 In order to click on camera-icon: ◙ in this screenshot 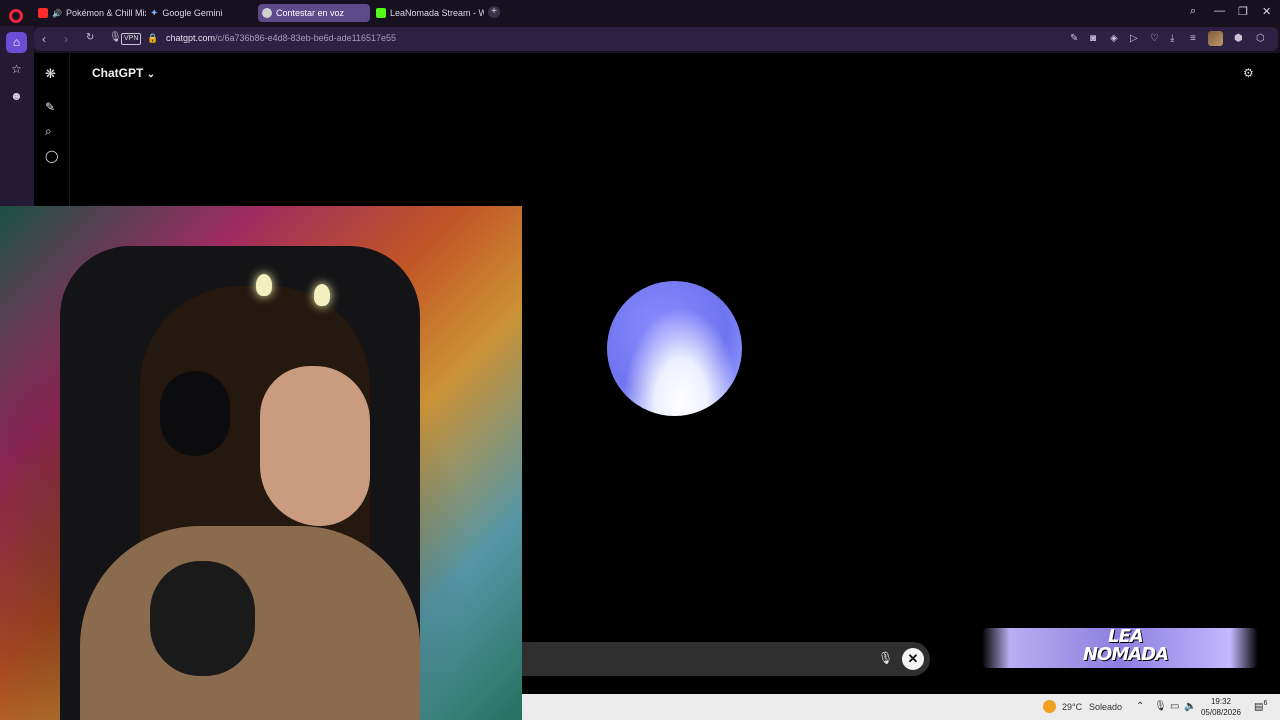, I will do `click(1093, 38)`.